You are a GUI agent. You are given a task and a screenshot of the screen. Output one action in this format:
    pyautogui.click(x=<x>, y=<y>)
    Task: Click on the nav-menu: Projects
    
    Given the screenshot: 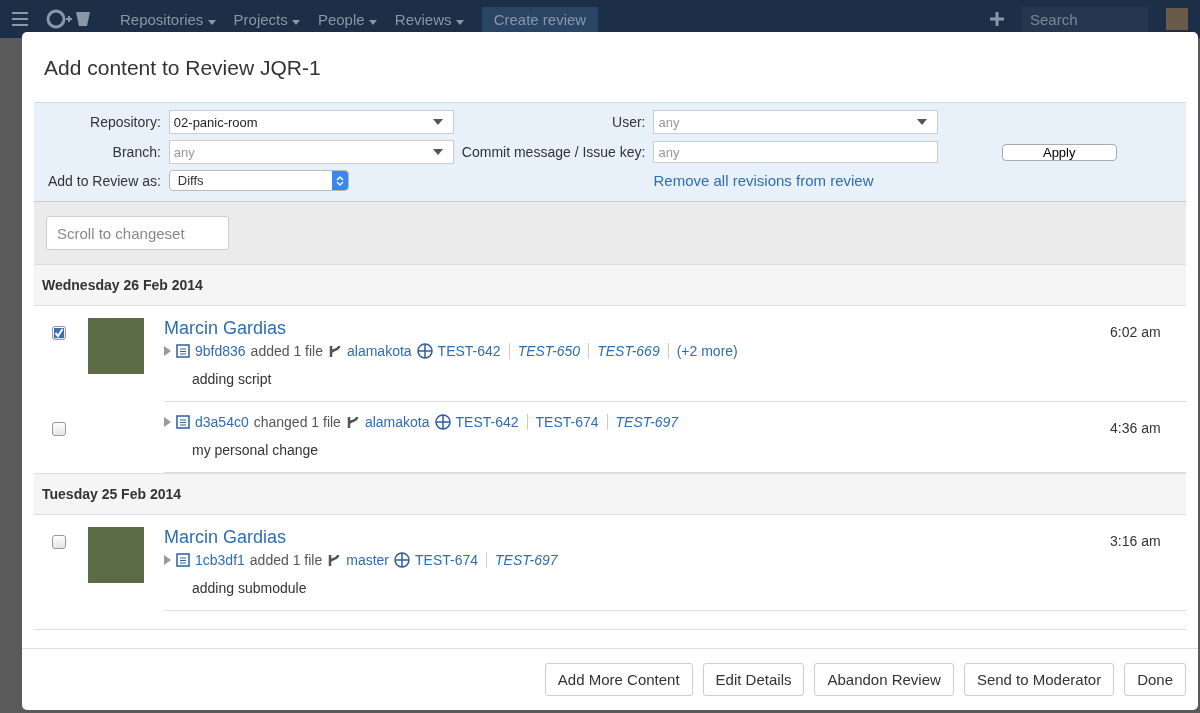 What is the action you would take?
    pyautogui.click(x=266, y=19)
    